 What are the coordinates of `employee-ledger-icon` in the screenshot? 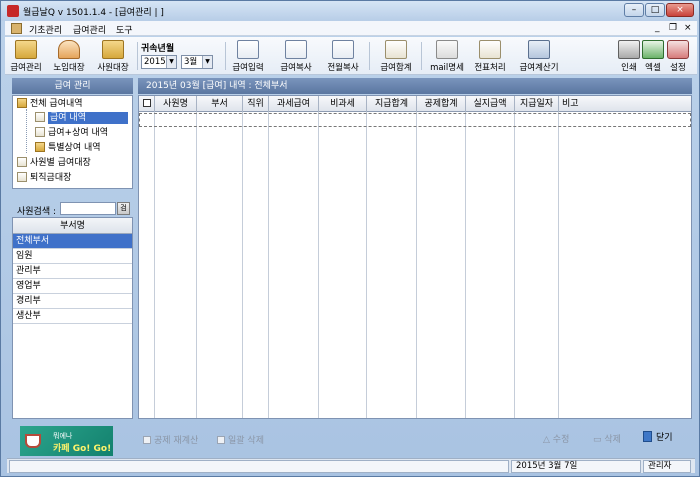 It's located at (113, 49).